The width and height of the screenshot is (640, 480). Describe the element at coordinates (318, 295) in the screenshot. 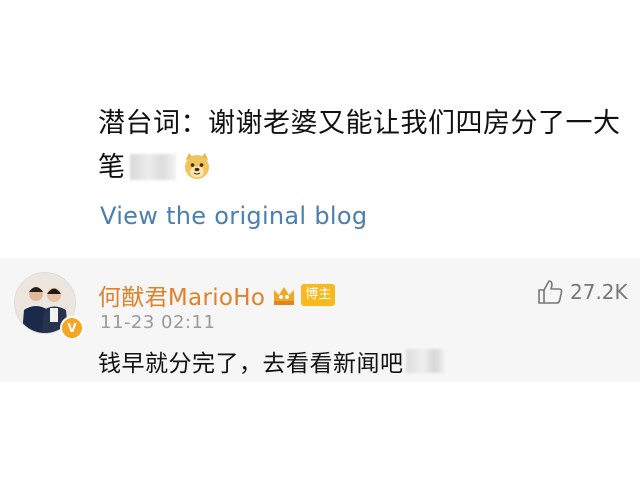

I see `author-badge: 博主` at that location.